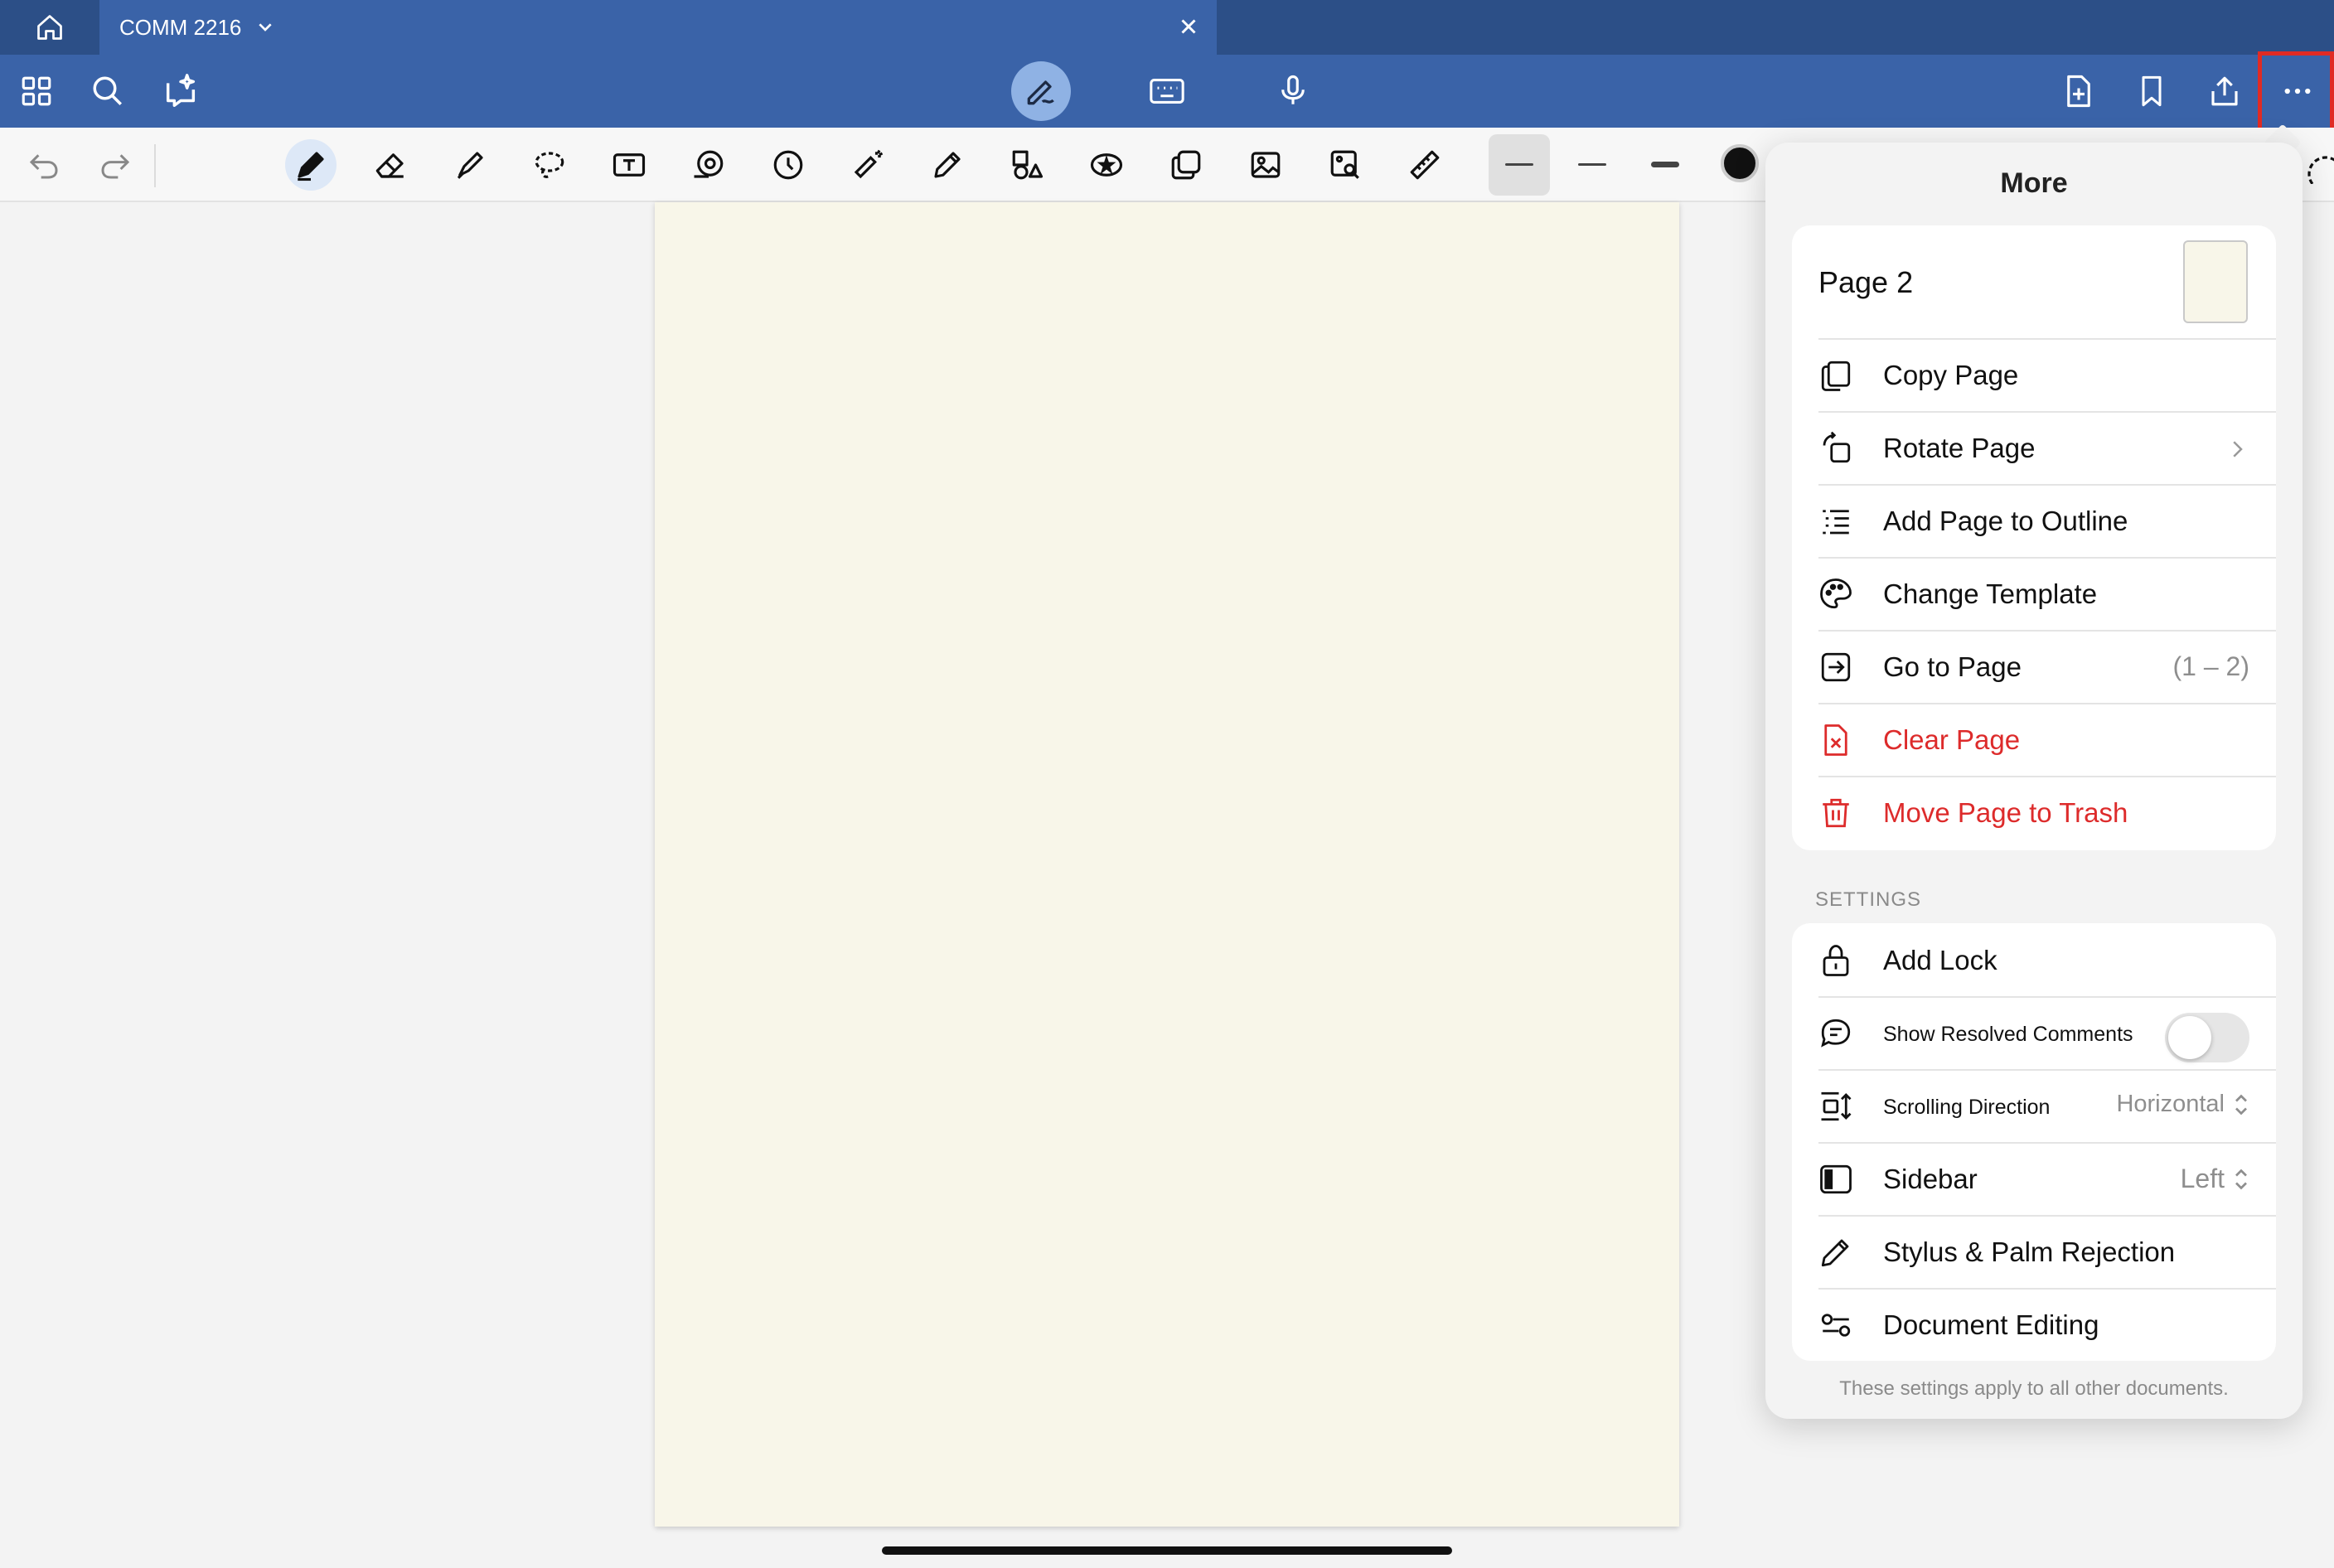 The image size is (2334, 1568). What do you see at coordinates (1189, 26) in the screenshot?
I see `close-icon` at bounding box center [1189, 26].